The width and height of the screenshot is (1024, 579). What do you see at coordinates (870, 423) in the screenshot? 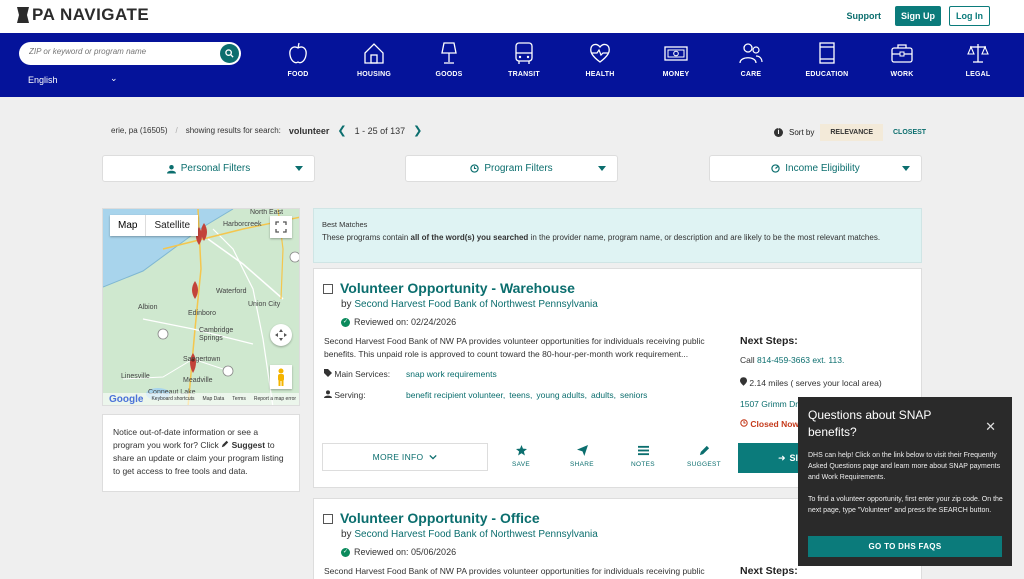
I see `popup-title: Questions about SNAP benefits?` at bounding box center [870, 423].